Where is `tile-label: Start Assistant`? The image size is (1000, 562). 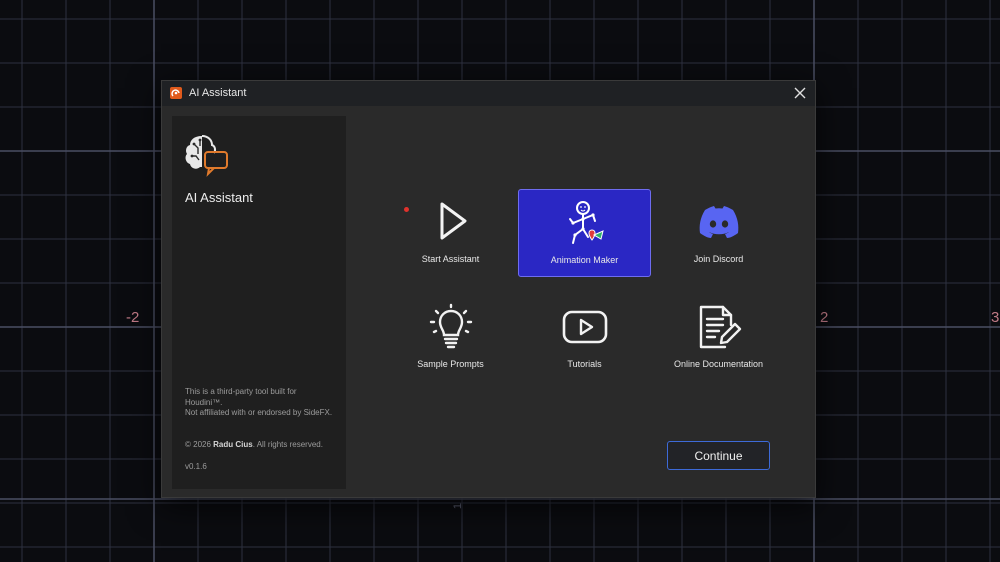 tile-label: Start Assistant is located at coordinates (450, 259).